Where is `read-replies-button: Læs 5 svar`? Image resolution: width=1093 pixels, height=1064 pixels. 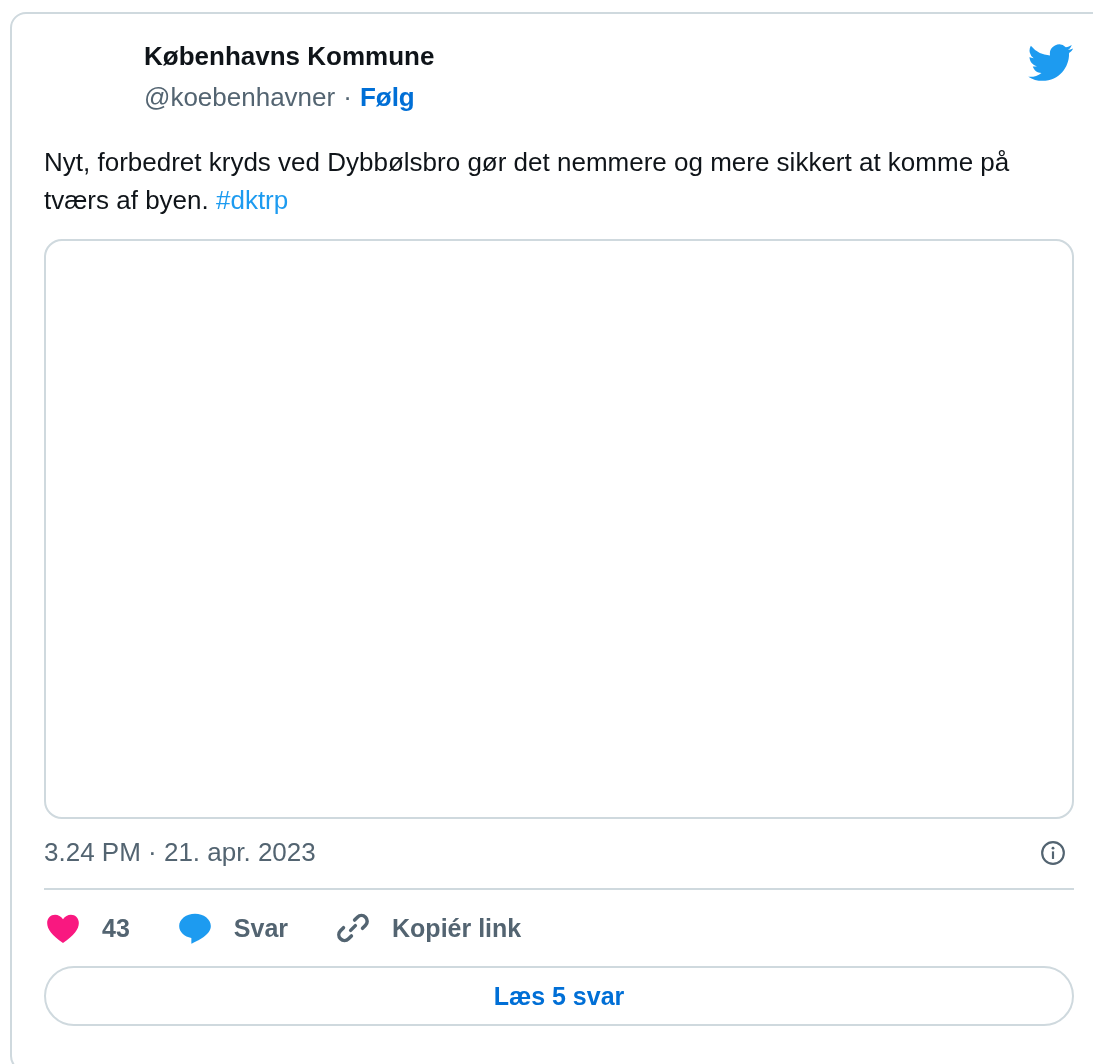
read-replies-button: Læs 5 svar is located at coordinates (559, 996).